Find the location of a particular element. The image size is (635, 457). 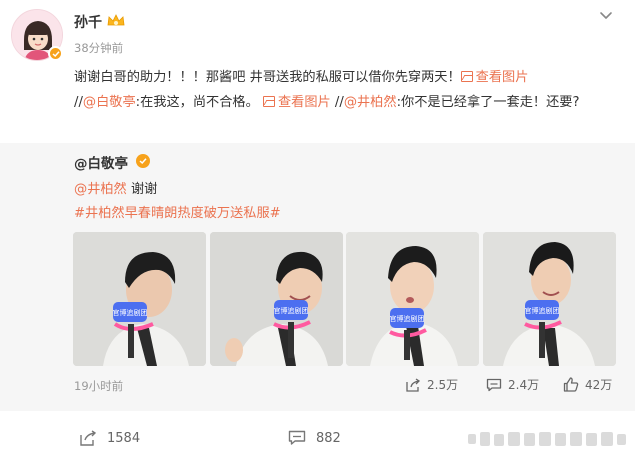

avatar is located at coordinates (38, 36).